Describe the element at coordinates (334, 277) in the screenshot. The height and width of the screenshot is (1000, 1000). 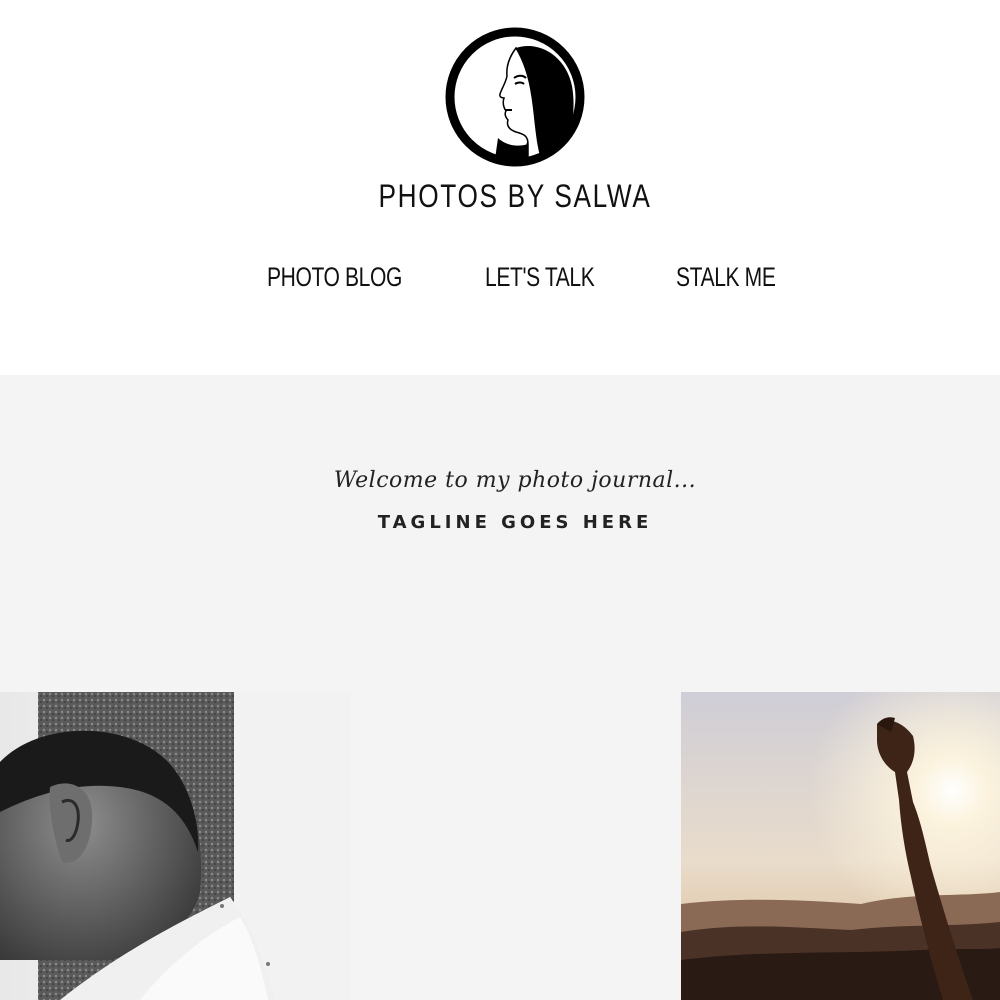
I see `nav-item-photo-blog: PHOTO BLOG` at that location.